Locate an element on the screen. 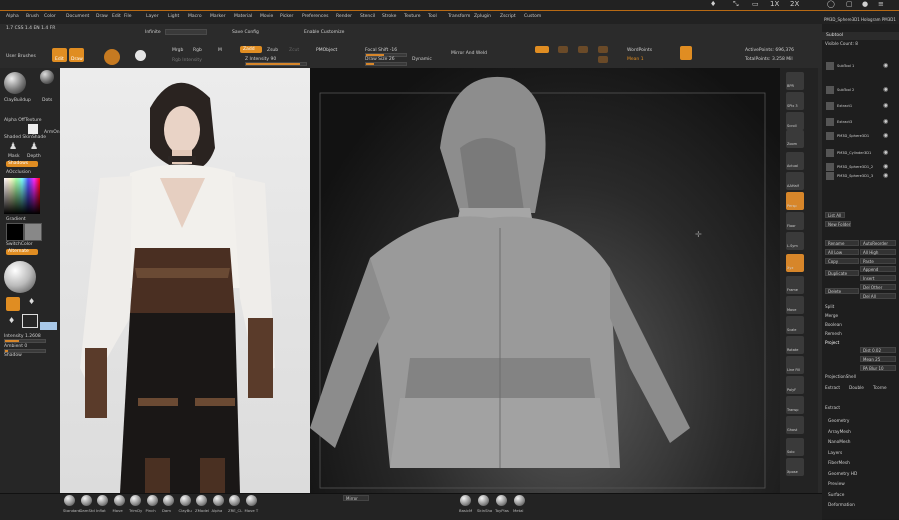 The image size is (899, 520). light-position-icon is located at coordinates (30, 321).